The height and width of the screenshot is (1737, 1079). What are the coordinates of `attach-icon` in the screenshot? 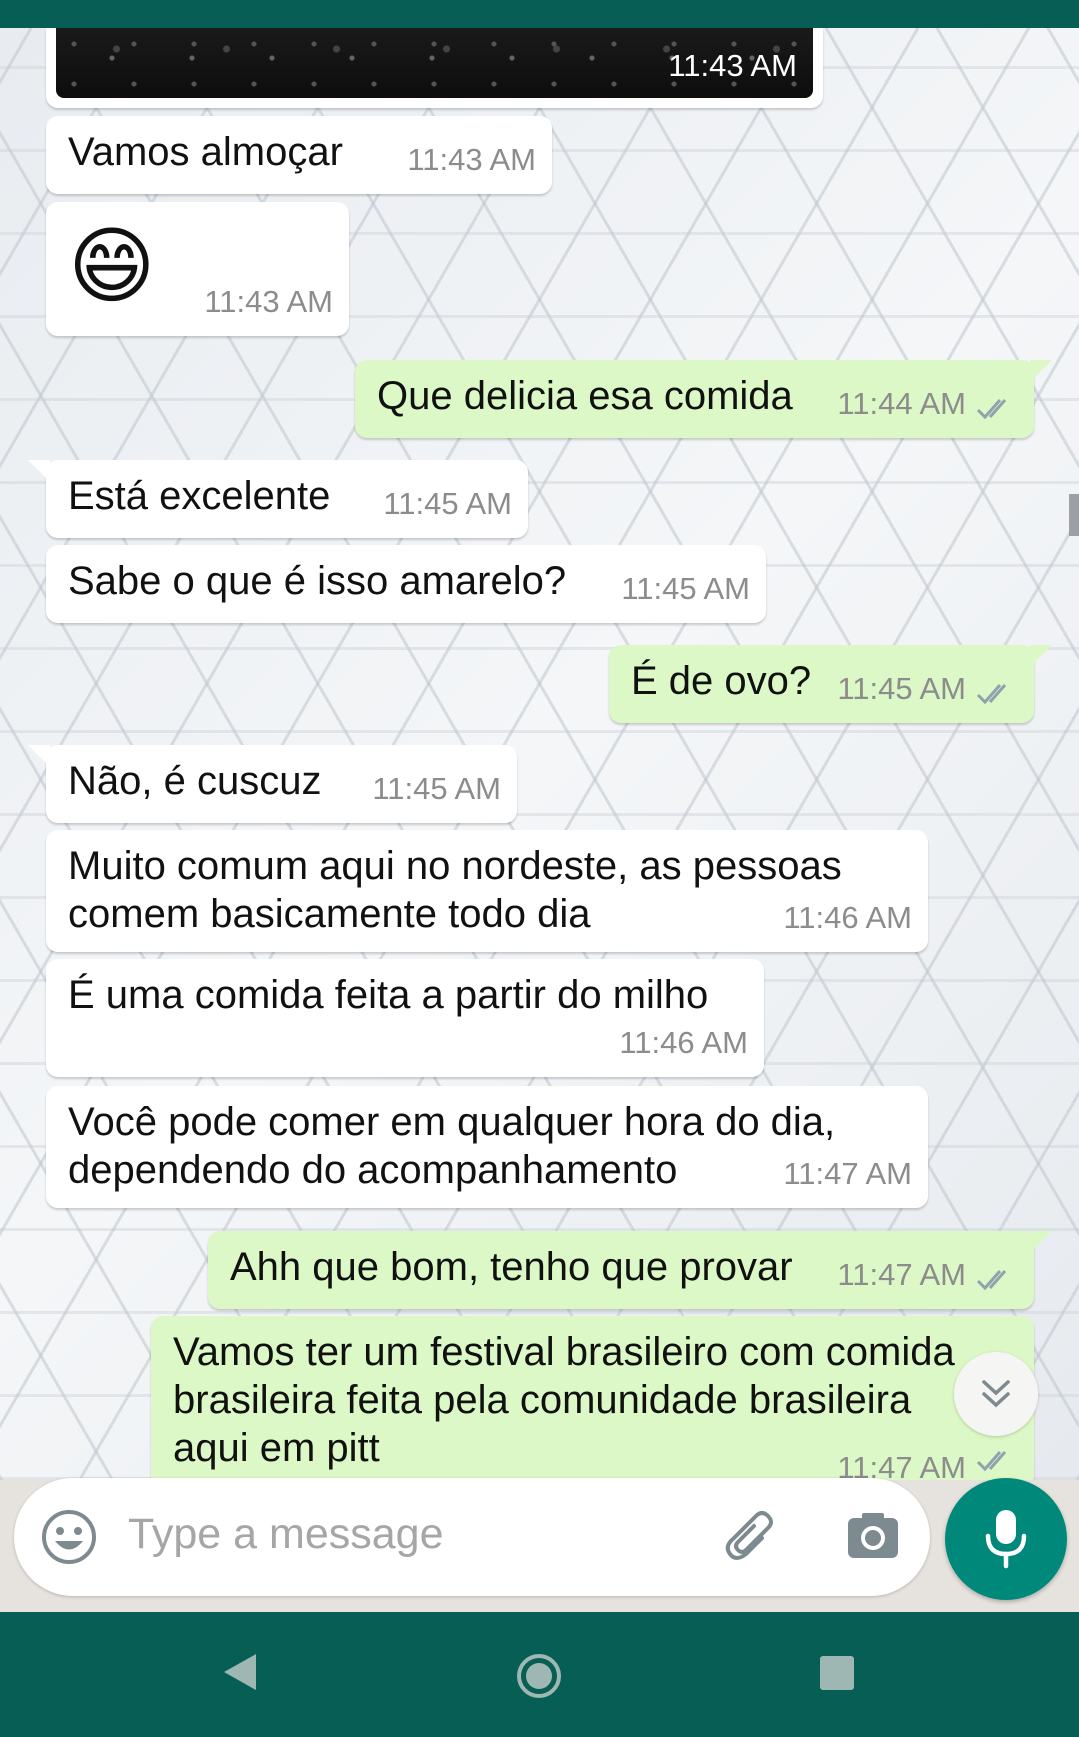 It's located at (751, 1537).